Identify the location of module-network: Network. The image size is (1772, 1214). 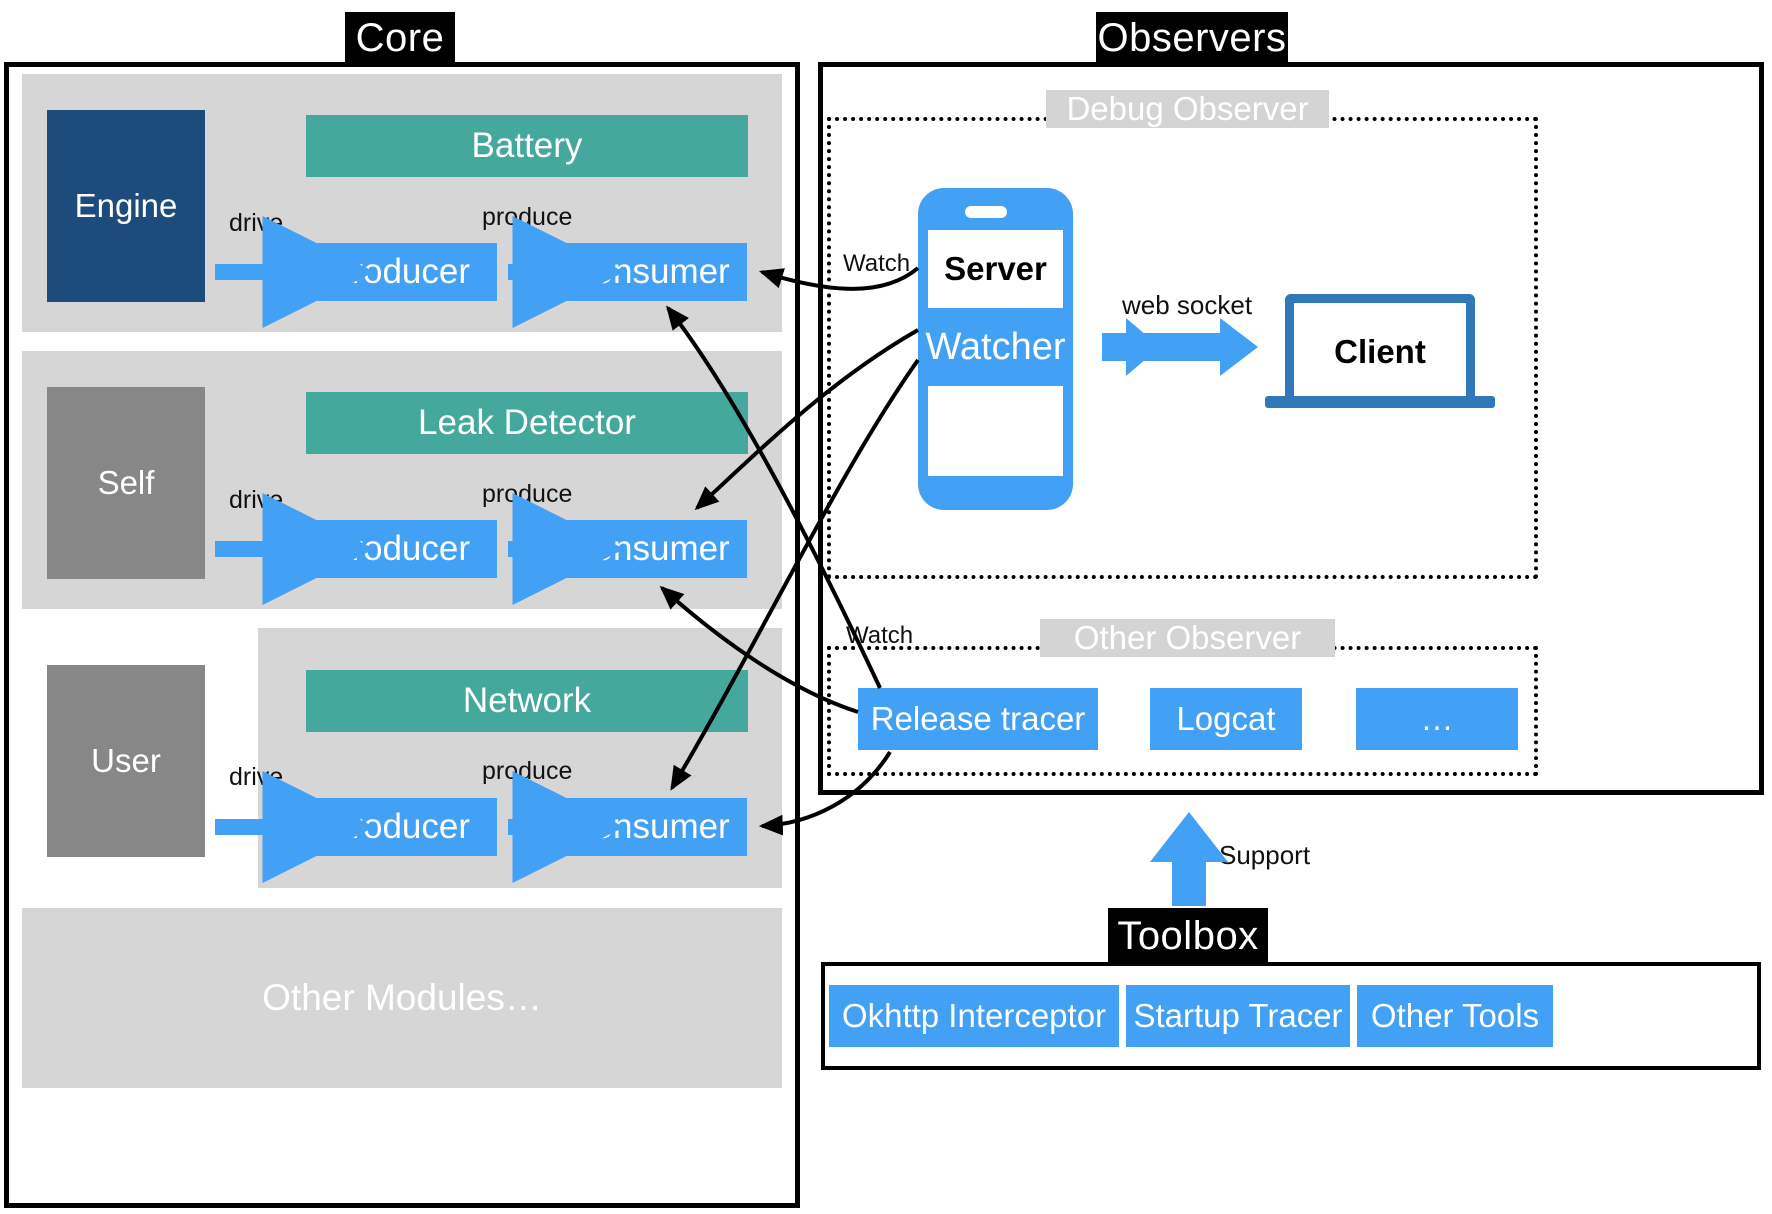
(527, 701).